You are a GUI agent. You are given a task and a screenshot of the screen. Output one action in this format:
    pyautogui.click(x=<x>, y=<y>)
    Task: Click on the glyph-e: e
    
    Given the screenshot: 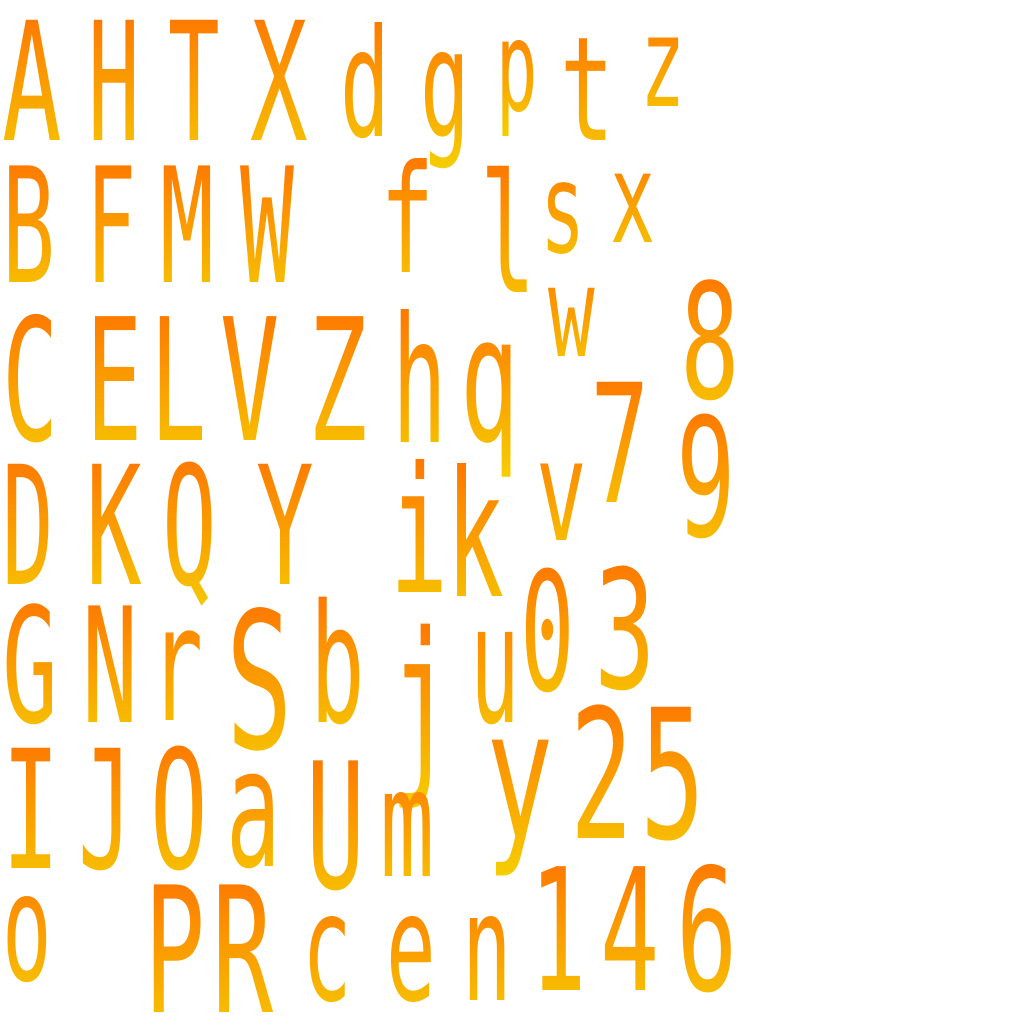 What is the action you would take?
    pyautogui.click(x=411, y=942)
    